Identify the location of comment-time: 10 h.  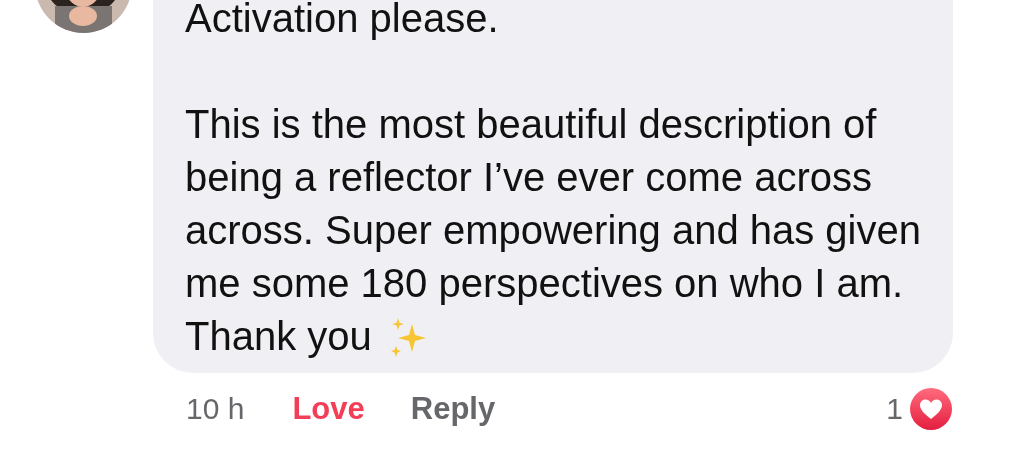
(215, 409).